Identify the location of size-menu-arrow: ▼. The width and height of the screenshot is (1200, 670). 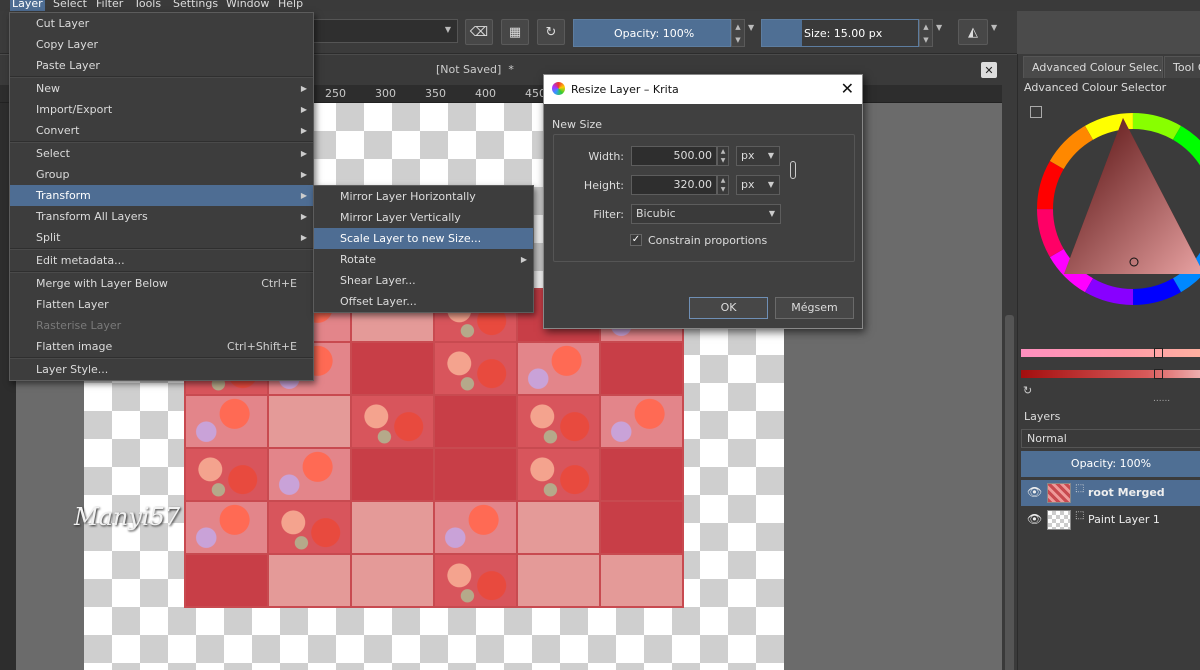
(939, 27).